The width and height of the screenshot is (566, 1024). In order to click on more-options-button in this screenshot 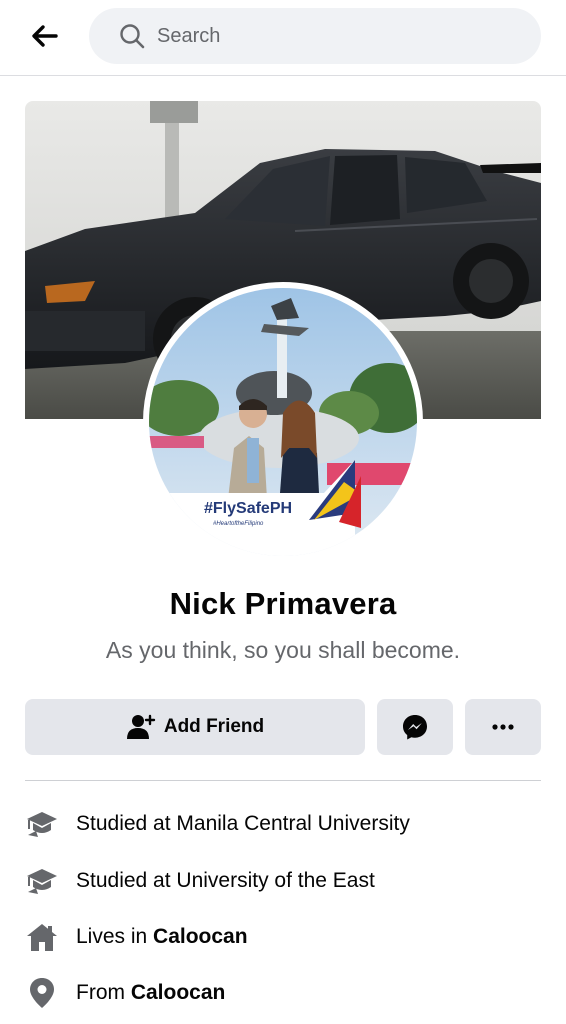, I will do `click(503, 727)`.